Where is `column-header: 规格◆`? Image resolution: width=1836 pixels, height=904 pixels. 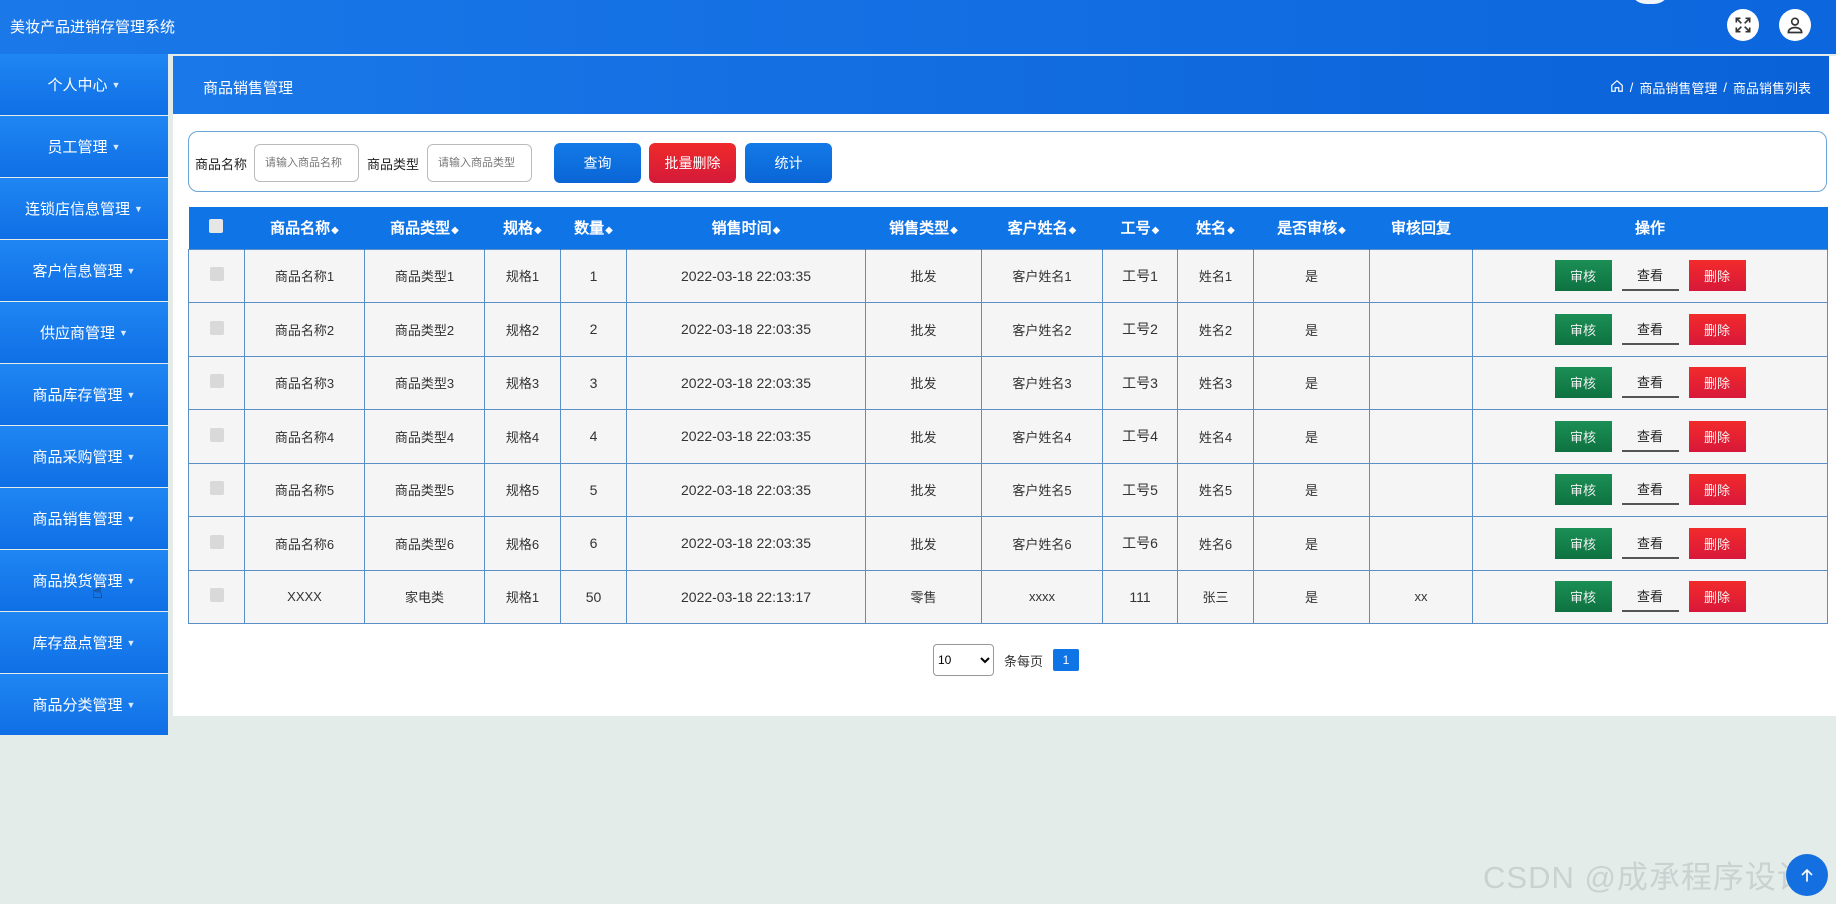
column-header: 规格◆ is located at coordinates (522, 228).